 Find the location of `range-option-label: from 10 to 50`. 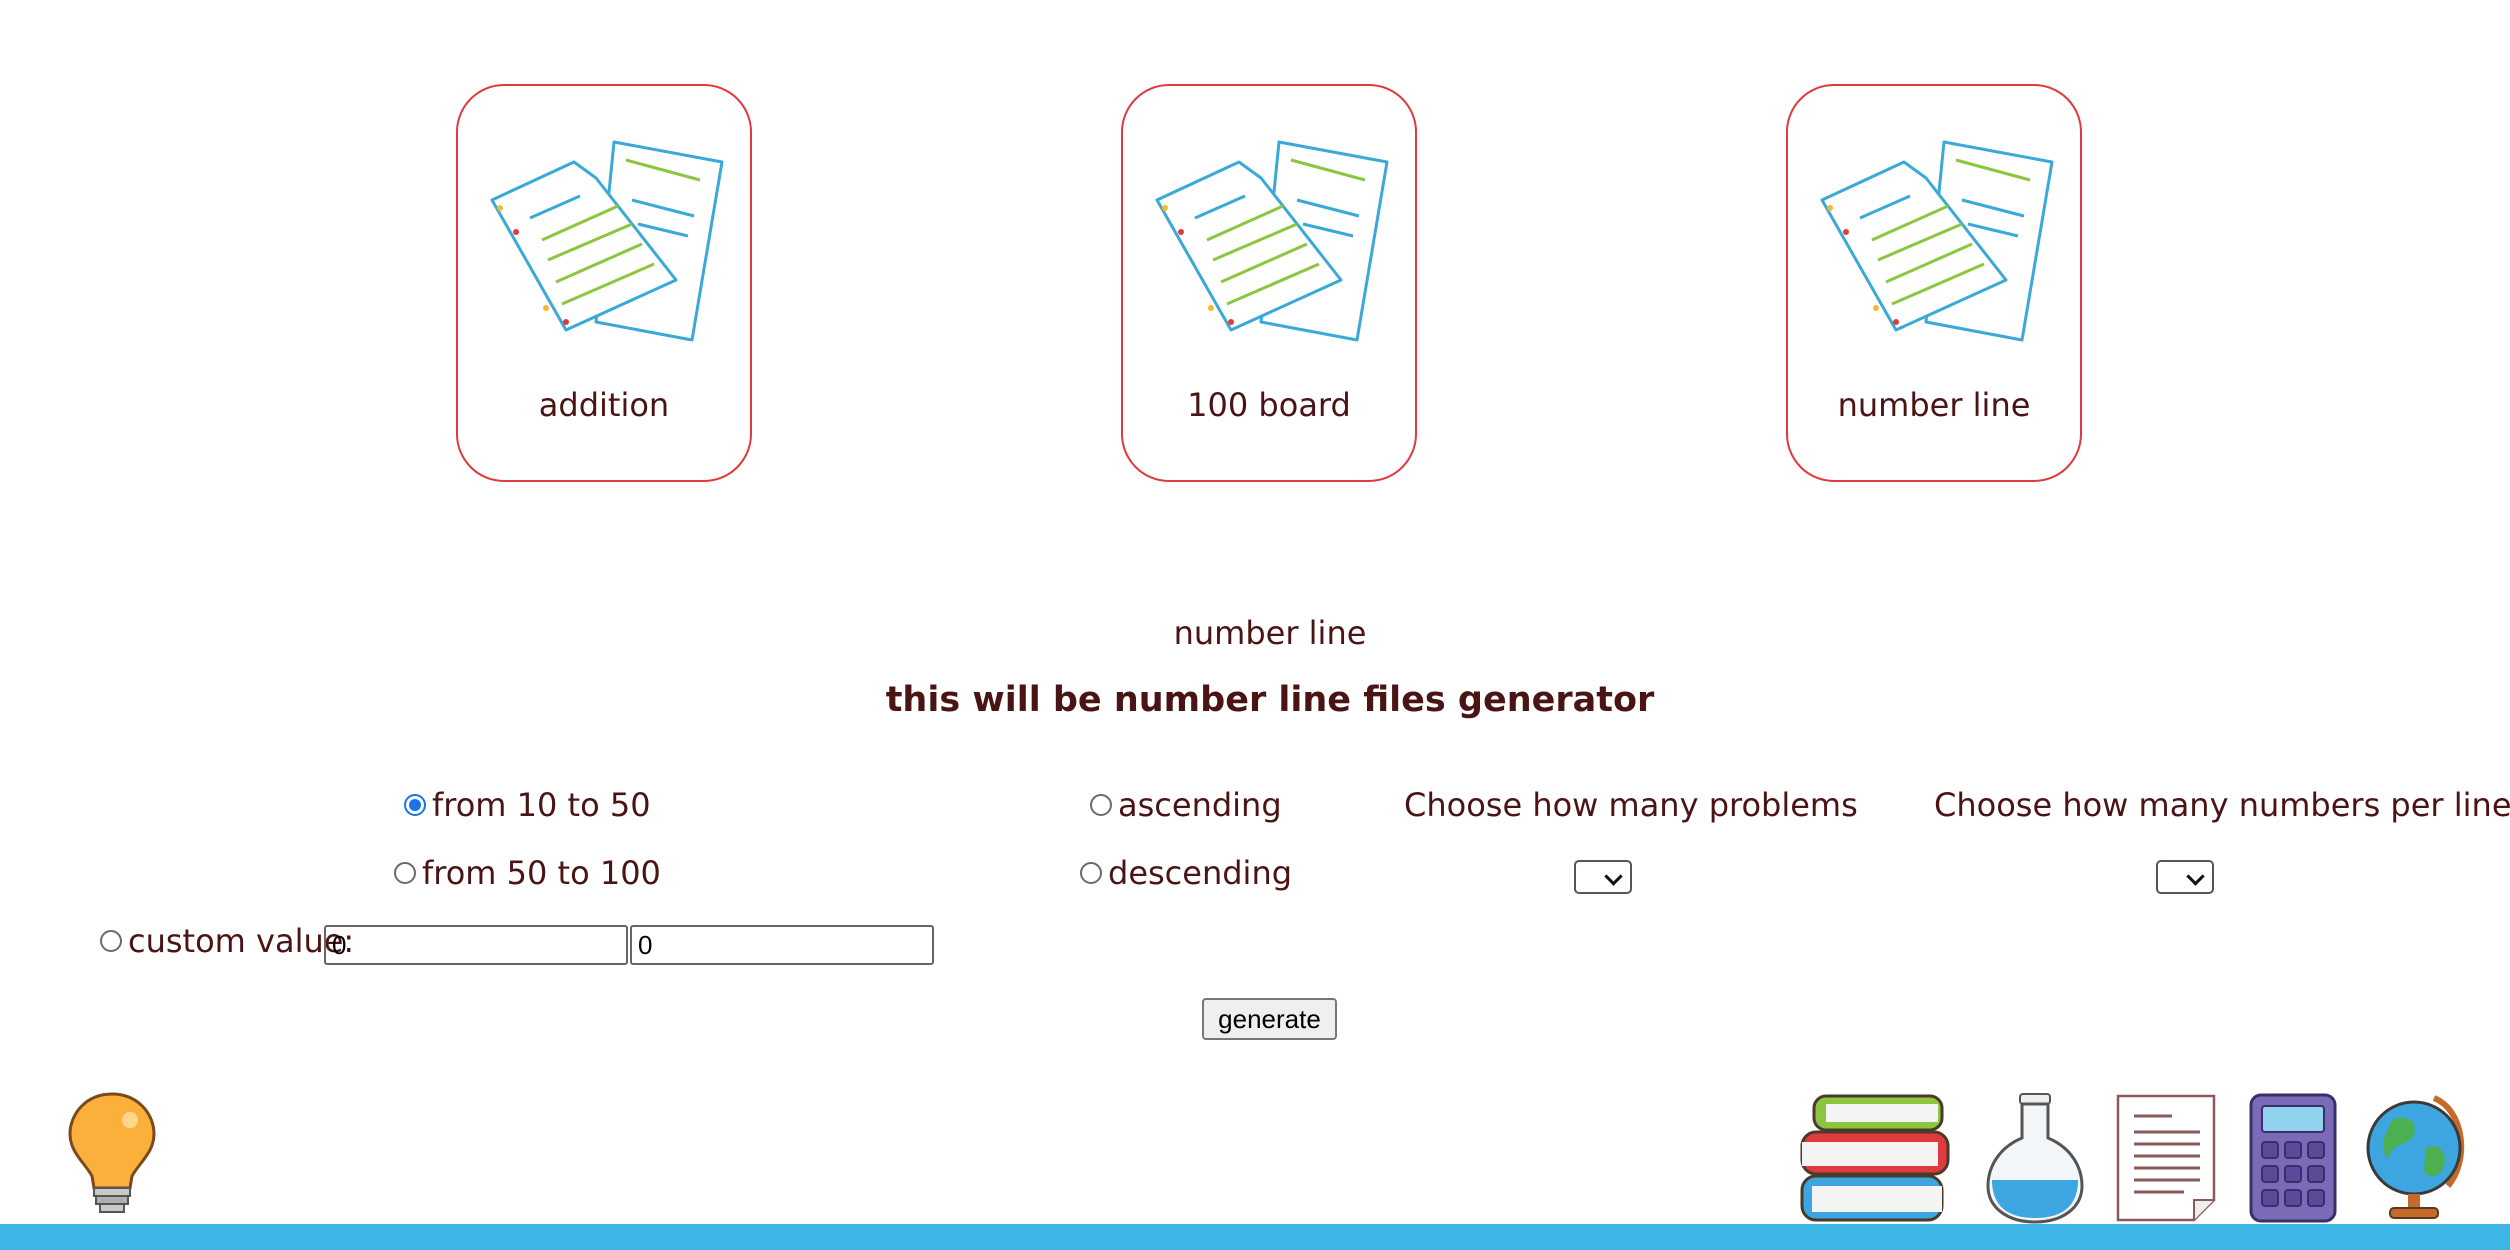

range-option-label: from 10 to 50 is located at coordinates (541, 805).